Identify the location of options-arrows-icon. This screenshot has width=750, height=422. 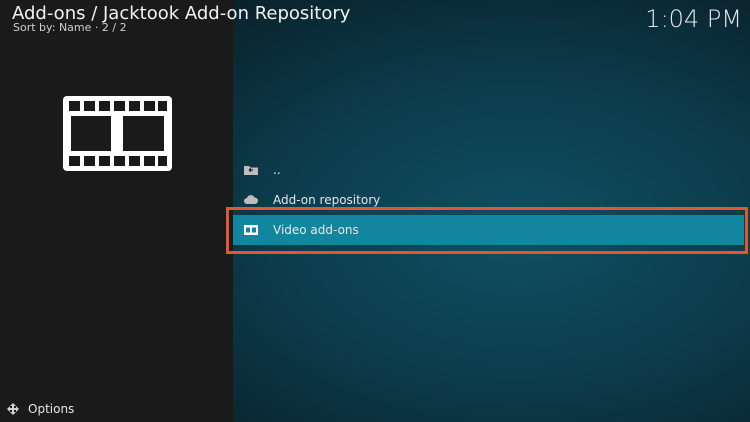
(13, 409).